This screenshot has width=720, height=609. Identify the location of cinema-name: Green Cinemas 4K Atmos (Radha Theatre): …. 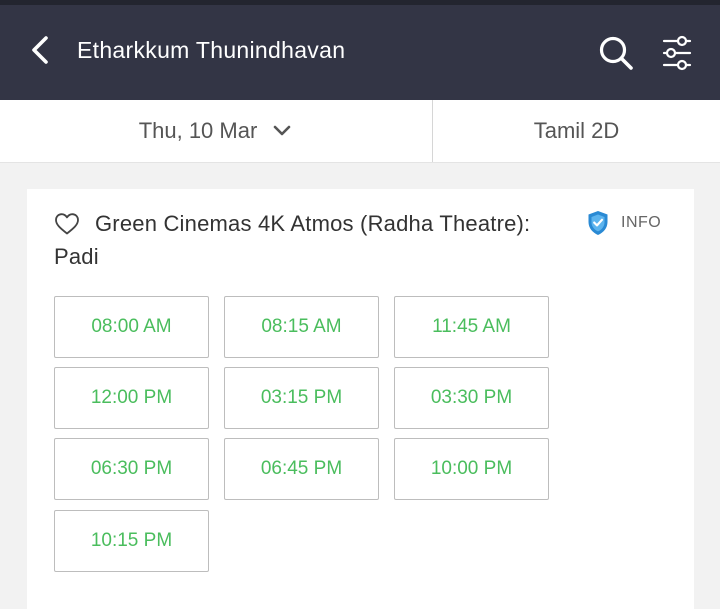
(292, 240).